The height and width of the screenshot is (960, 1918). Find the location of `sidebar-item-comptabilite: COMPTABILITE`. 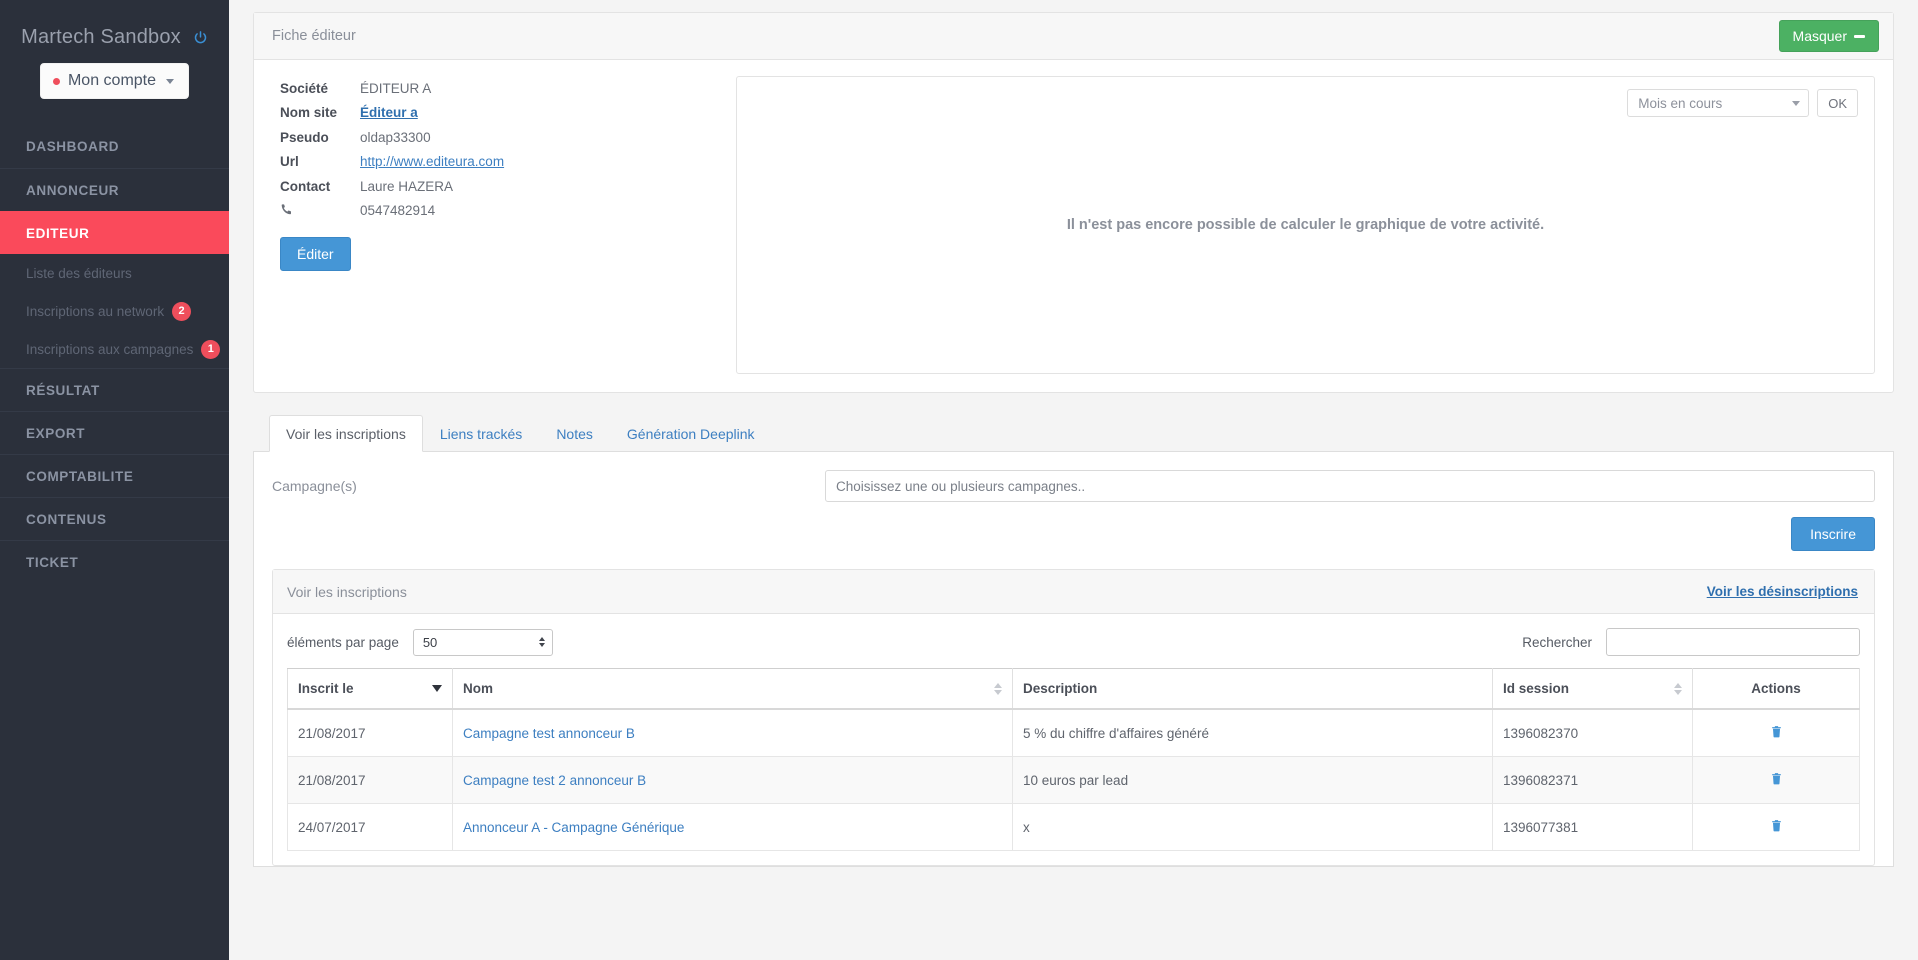

sidebar-item-comptabilite: COMPTABILITE is located at coordinates (114, 475).